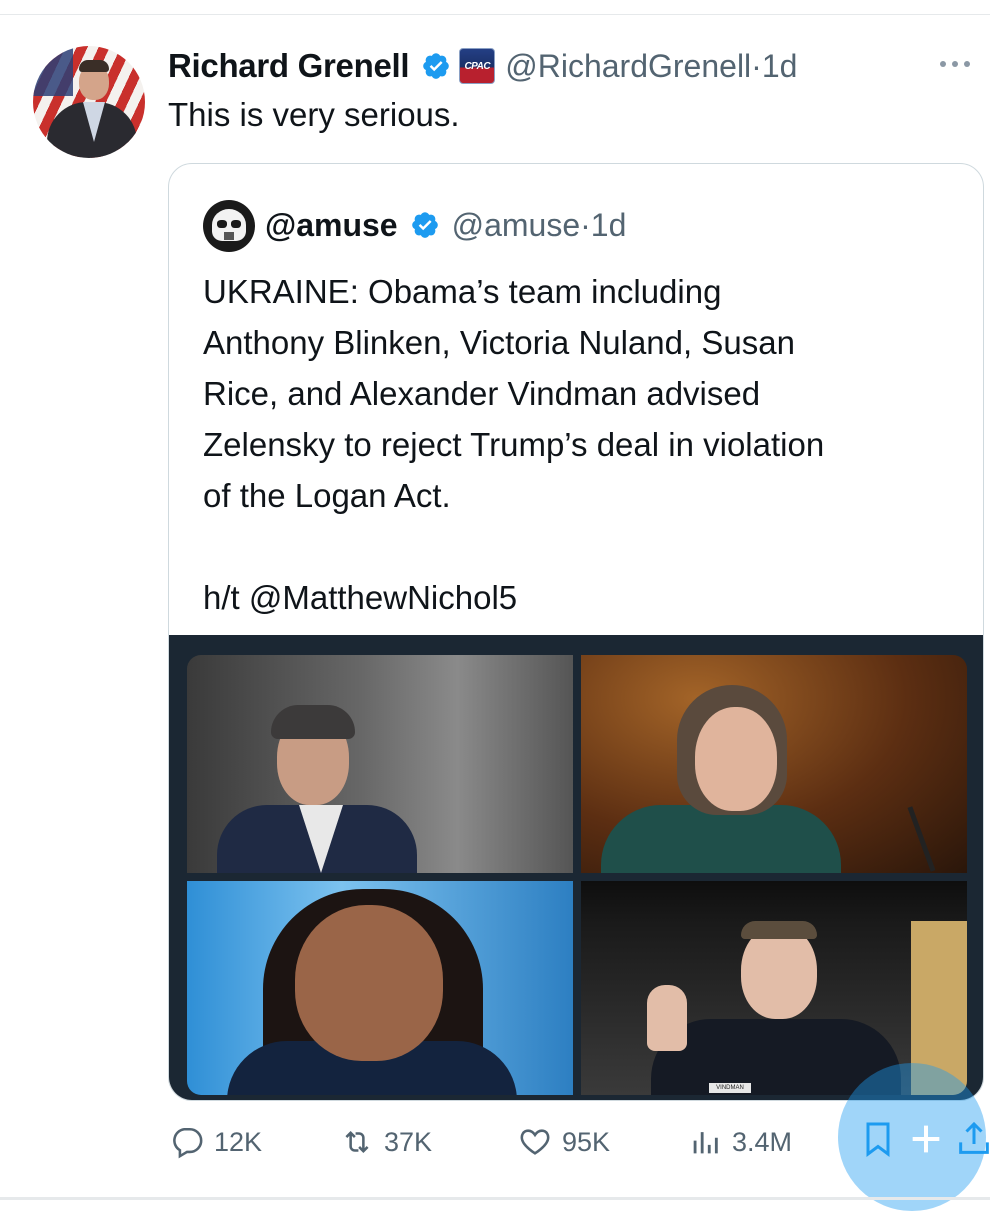  I want to click on photo-microphone, so click(921, 839).